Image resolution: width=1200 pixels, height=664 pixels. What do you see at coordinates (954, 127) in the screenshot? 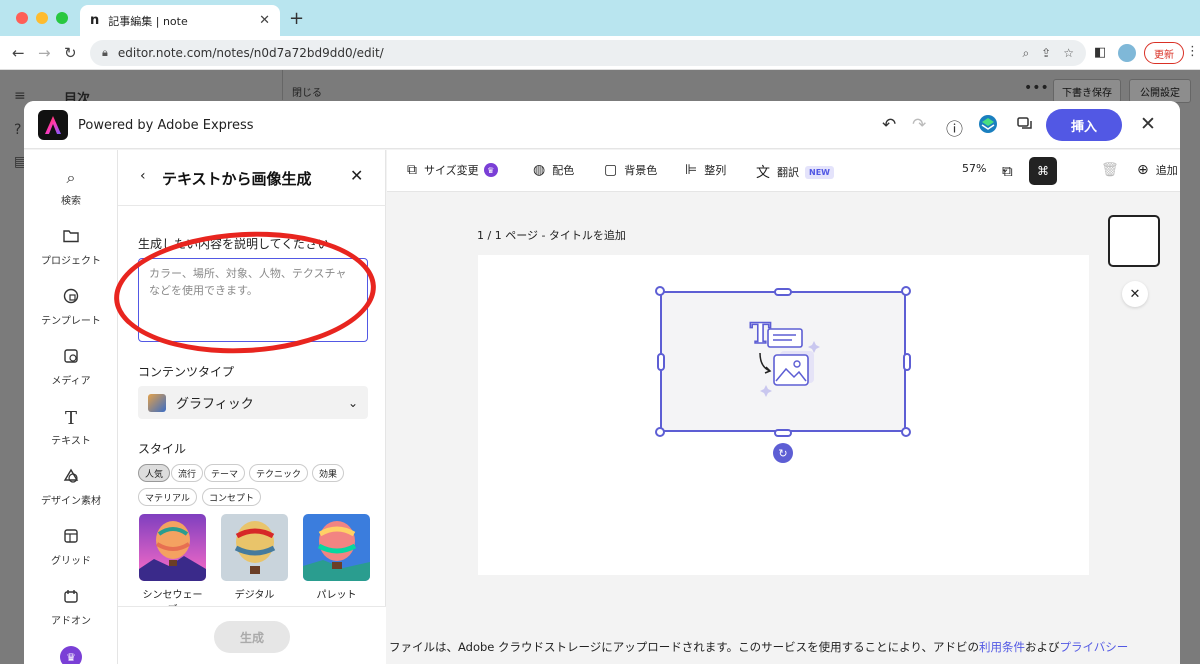
I see `help-icon: ⓘ` at bounding box center [954, 127].